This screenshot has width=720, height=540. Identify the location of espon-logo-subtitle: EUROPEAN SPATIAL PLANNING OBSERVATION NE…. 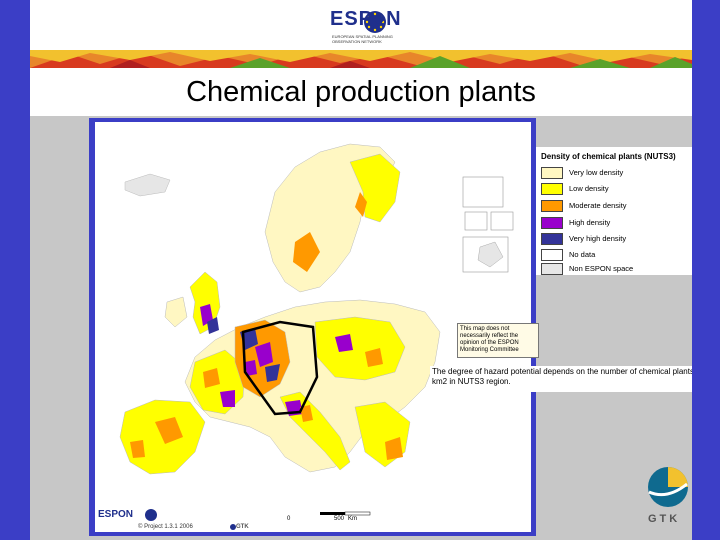
(362, 39).